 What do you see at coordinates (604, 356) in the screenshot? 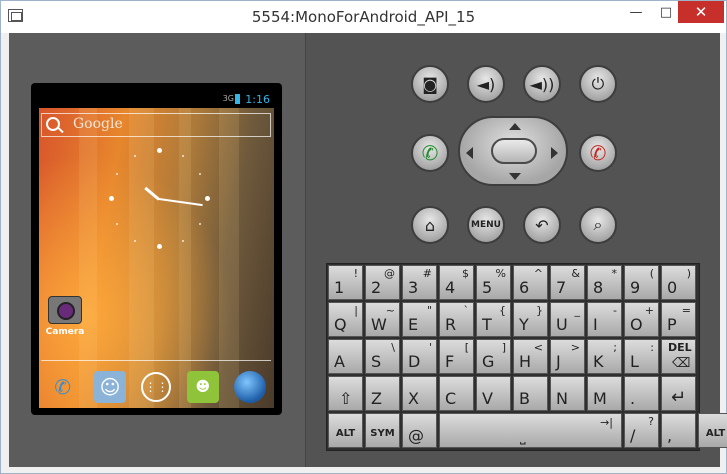
I see `key-k: K;` at bounding box center [604, 356].